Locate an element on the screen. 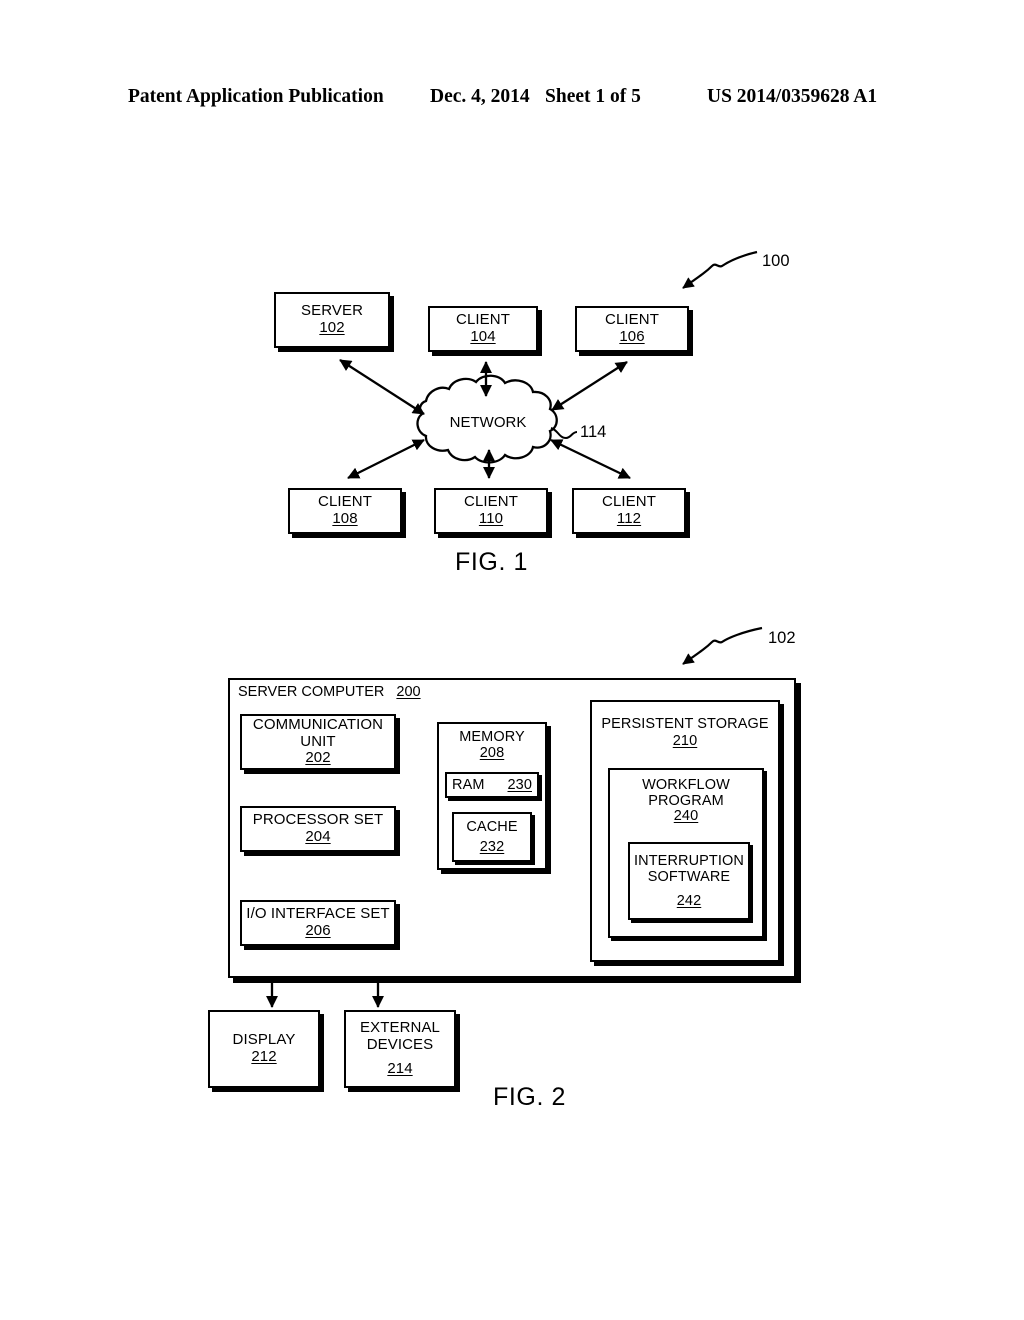 The height and width of the screenshot is (1320, 1024). block-label: CACHE is located at coordinates (492, 826).